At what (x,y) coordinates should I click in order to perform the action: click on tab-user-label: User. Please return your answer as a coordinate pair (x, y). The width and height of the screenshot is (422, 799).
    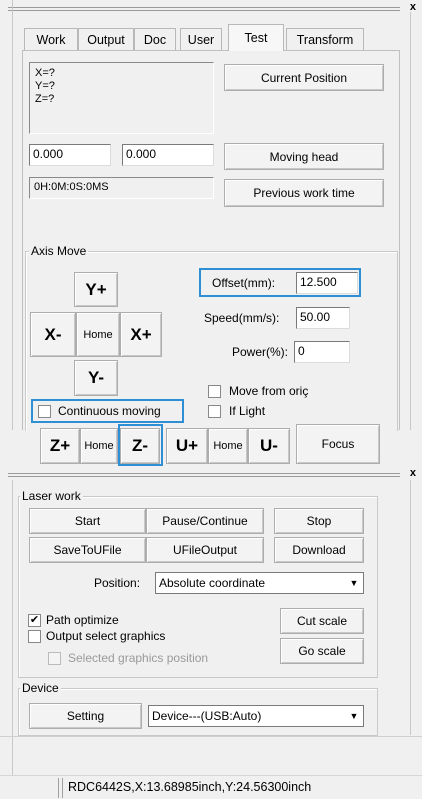
    Looking at the image, I should click on (201, 39).